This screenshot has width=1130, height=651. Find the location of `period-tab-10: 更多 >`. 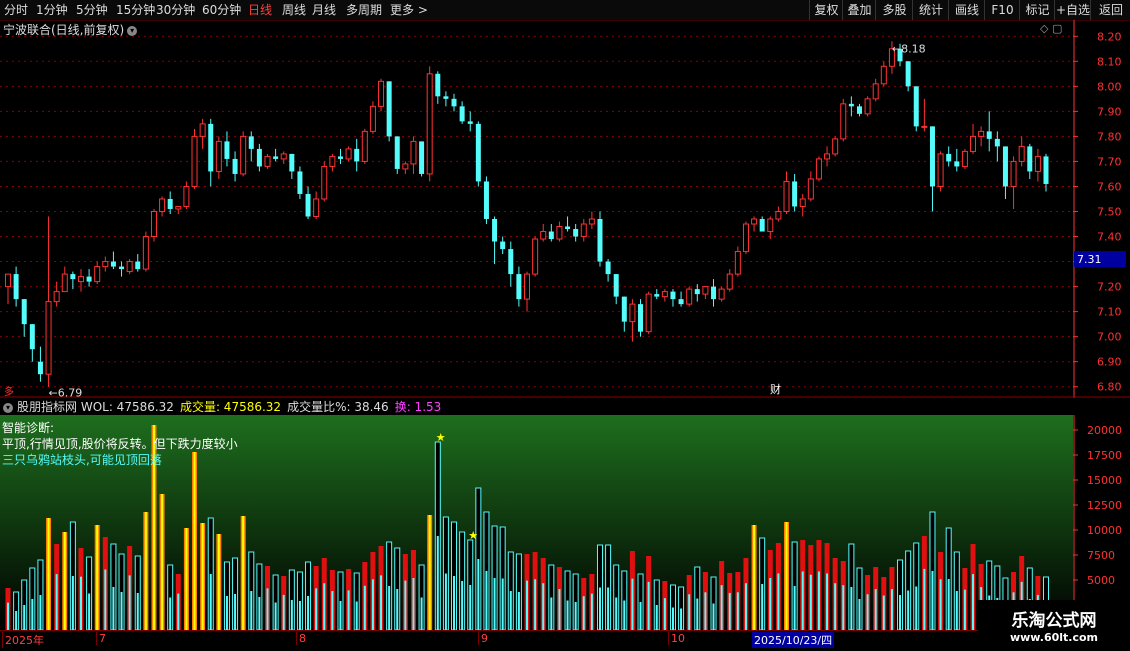

period-tab-10: 更多 > is located at coordinates (409, 10).